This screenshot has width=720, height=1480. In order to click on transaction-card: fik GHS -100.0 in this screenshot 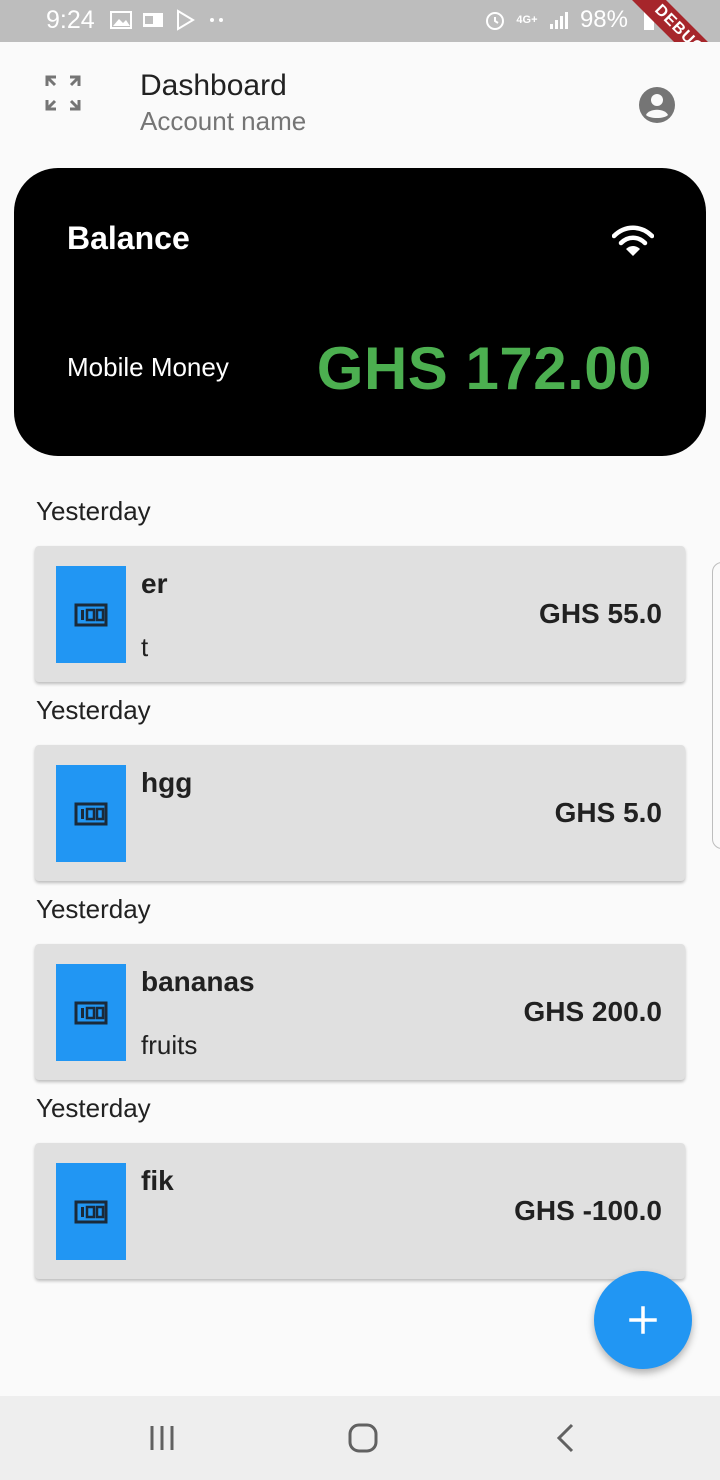, I will do `click(360, 1211)`.